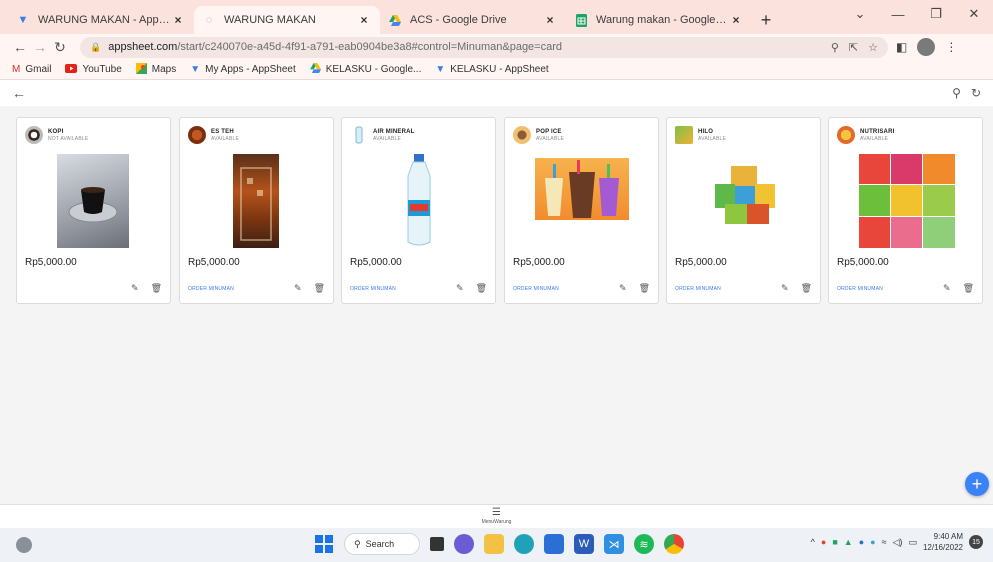  Describe the element at coordinates (936, 14) in the screenshot. I see `restore-icon: ❐` at that location.